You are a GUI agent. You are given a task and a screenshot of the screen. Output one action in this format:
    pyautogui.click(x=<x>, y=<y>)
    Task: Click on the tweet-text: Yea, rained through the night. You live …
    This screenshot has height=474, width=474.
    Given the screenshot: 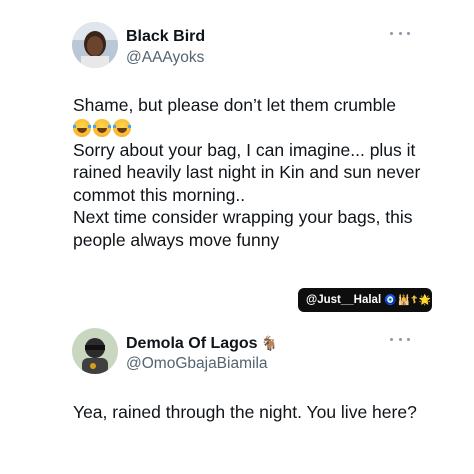 What is the action you would take?
    pyautogui.click(x=263, y=412)
    